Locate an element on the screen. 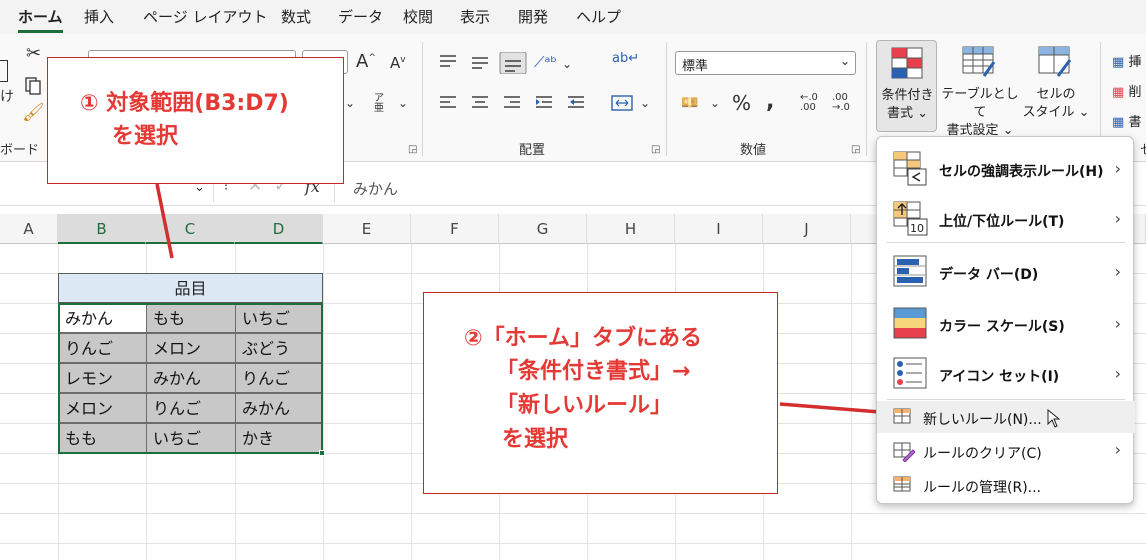 Image resolution: width=1146 pixels, height=560 pixels. menu-item-data-bars: データ バー(D) › is located at coordinates (1006, 272).